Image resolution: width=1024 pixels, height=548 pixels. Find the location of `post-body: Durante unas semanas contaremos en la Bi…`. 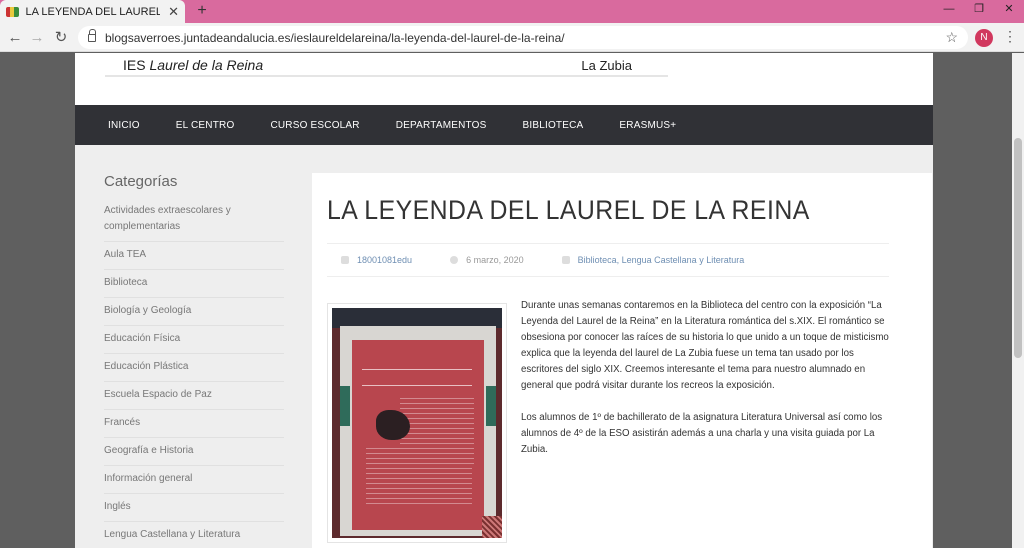

post-body: Durante unas semanas contaremos en la Bi… is located at coordinates (706, 386).